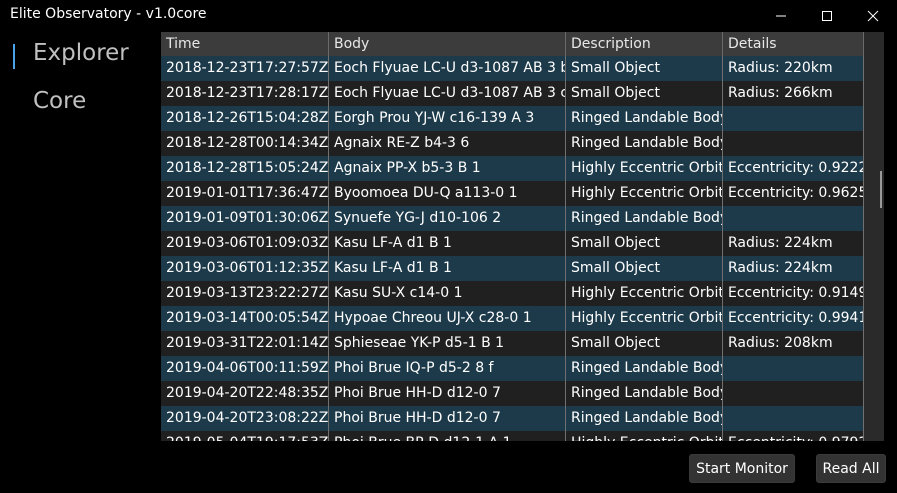 Image resolution: width=897 pixels, height=493 pixels. I want to click on cell-time: 2018-12-28T00:14:34Z, so click(245, 143).